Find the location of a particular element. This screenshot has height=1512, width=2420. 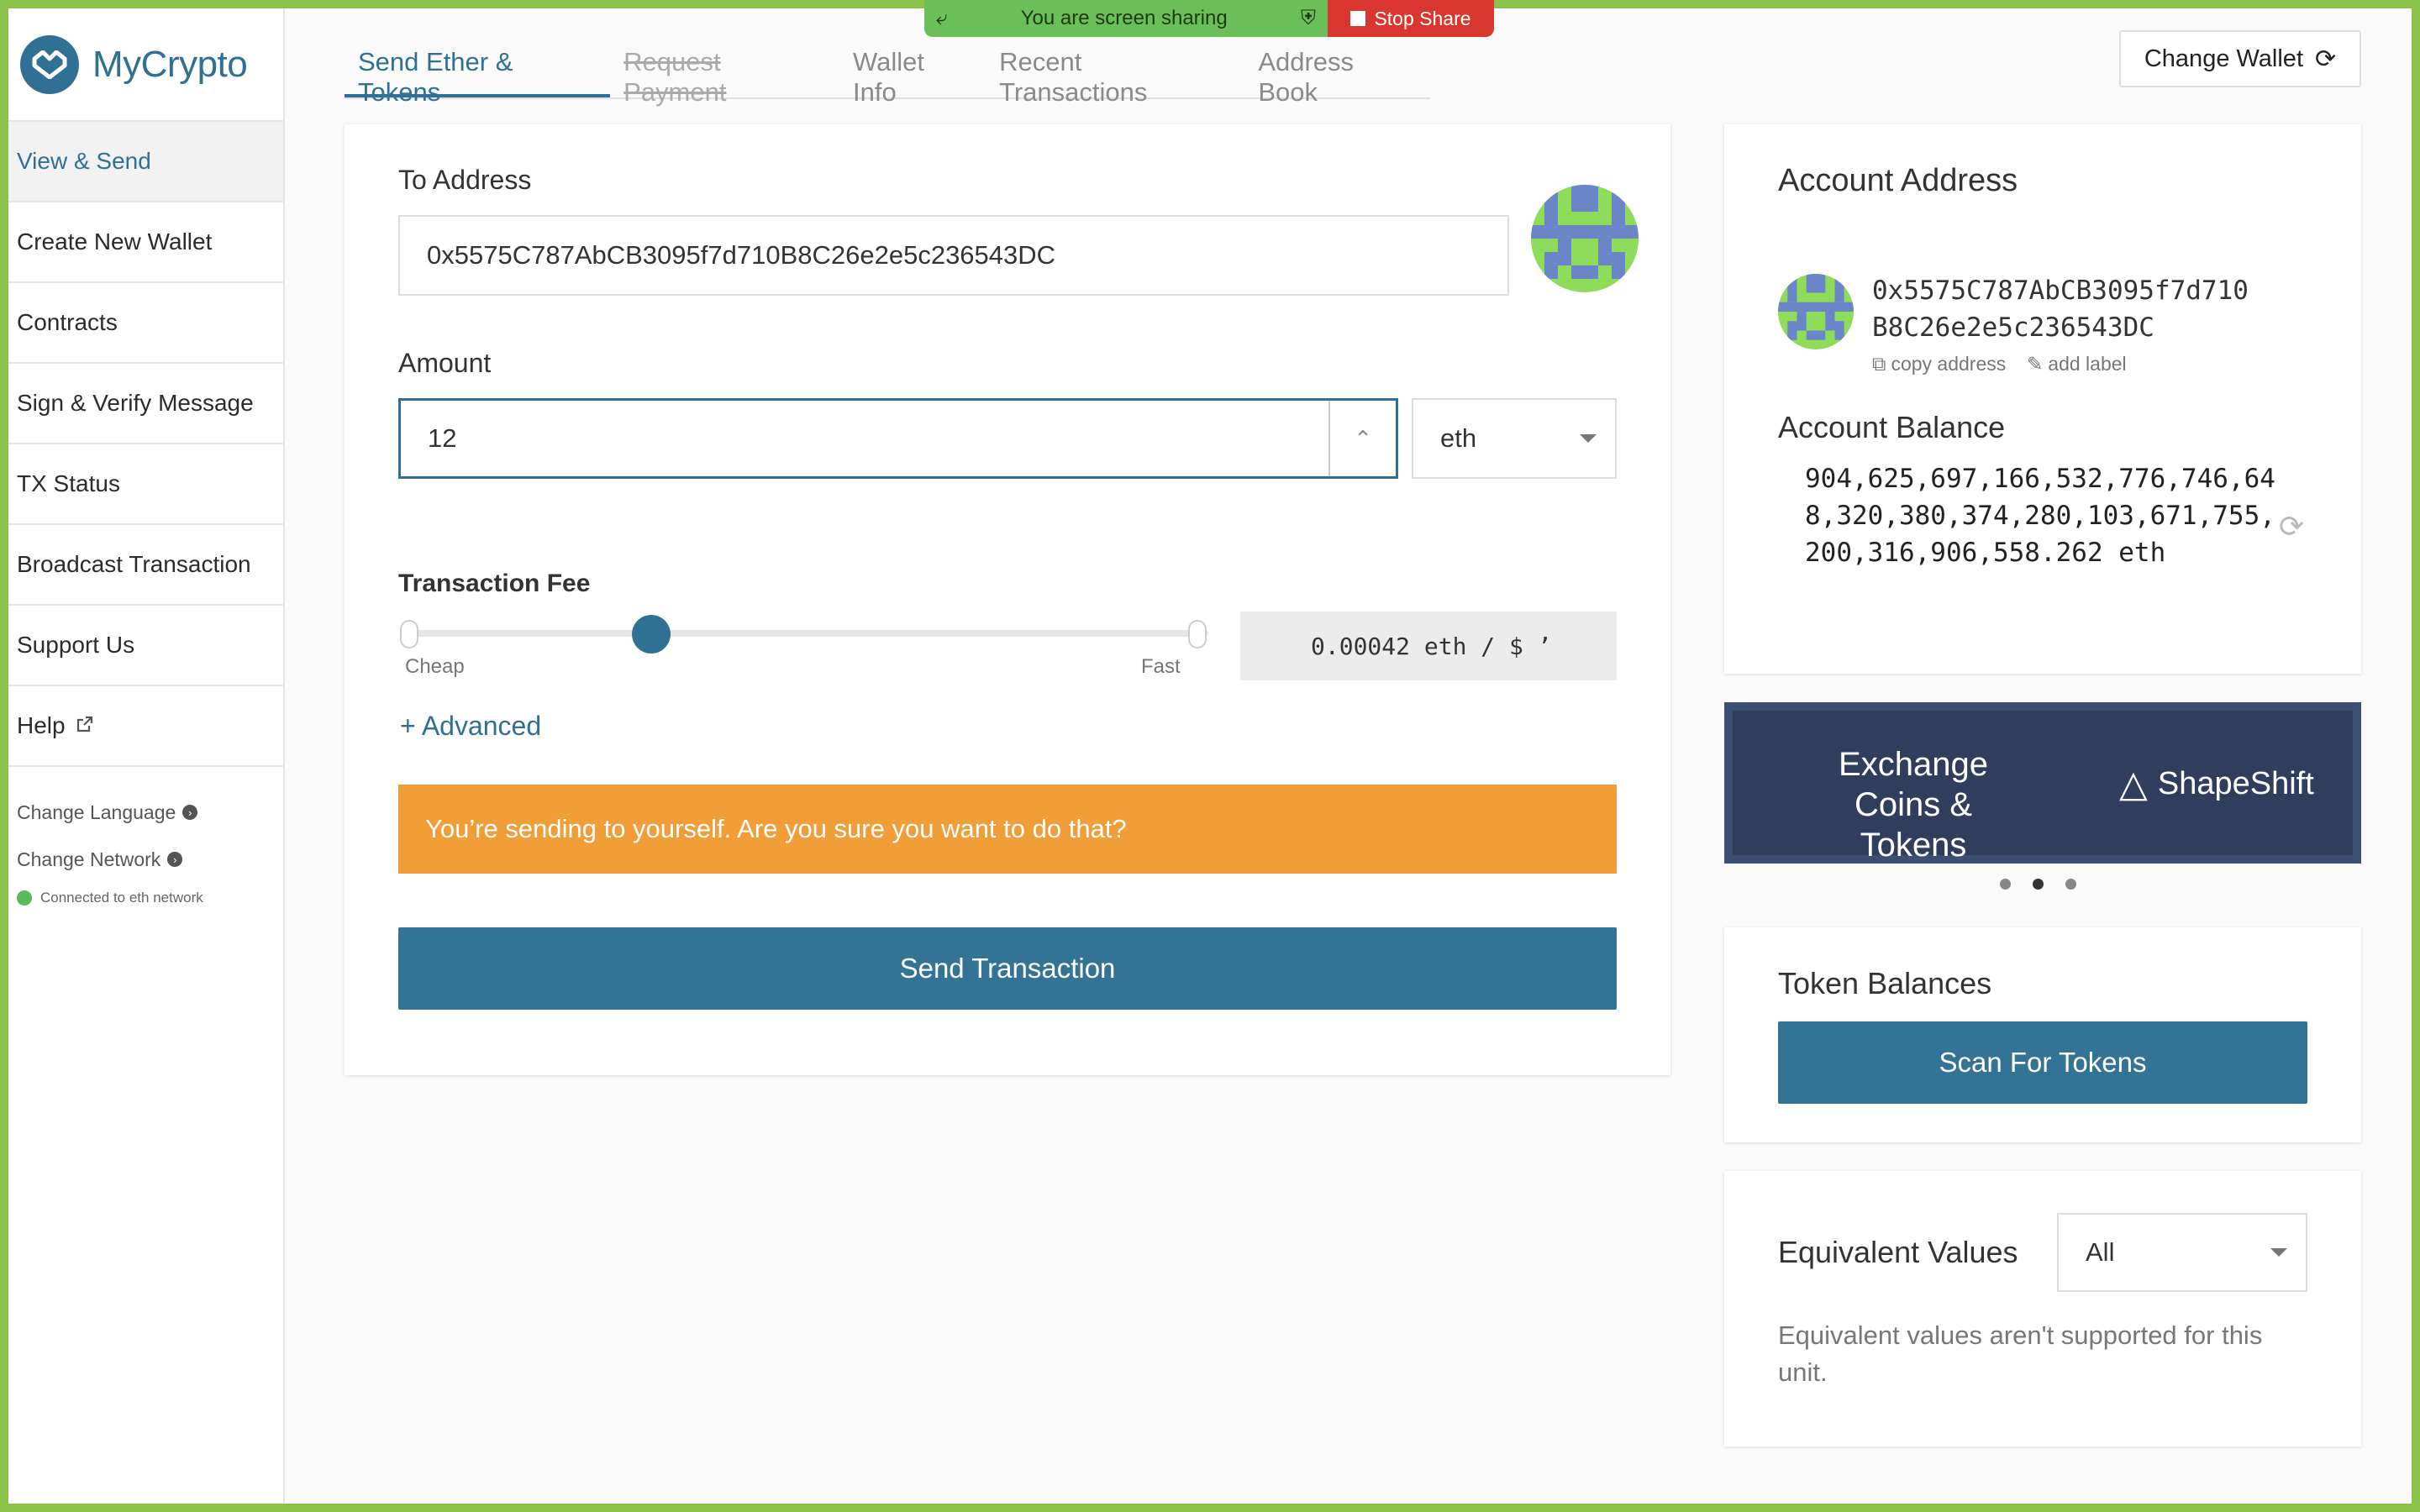

sidebar-item-create-wallet: Create New Wallet is located at coordinates (146, 242).